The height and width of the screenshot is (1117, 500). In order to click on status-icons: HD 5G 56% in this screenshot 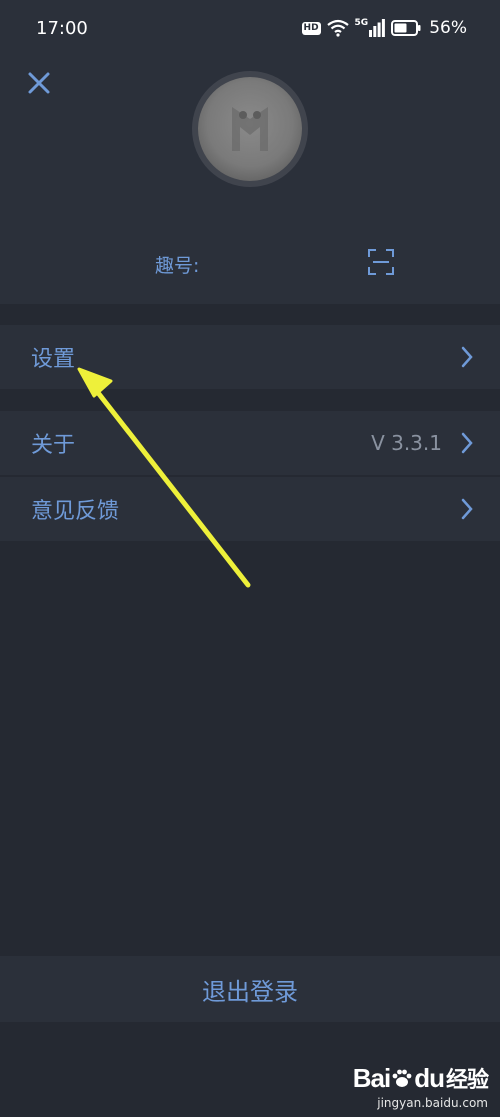, I will do `click(384, 28)`.